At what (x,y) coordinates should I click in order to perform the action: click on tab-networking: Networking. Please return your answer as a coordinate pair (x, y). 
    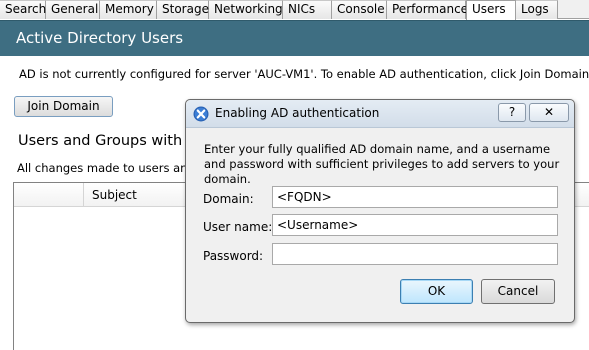
    Looking at the image, I should click on (246, 9).